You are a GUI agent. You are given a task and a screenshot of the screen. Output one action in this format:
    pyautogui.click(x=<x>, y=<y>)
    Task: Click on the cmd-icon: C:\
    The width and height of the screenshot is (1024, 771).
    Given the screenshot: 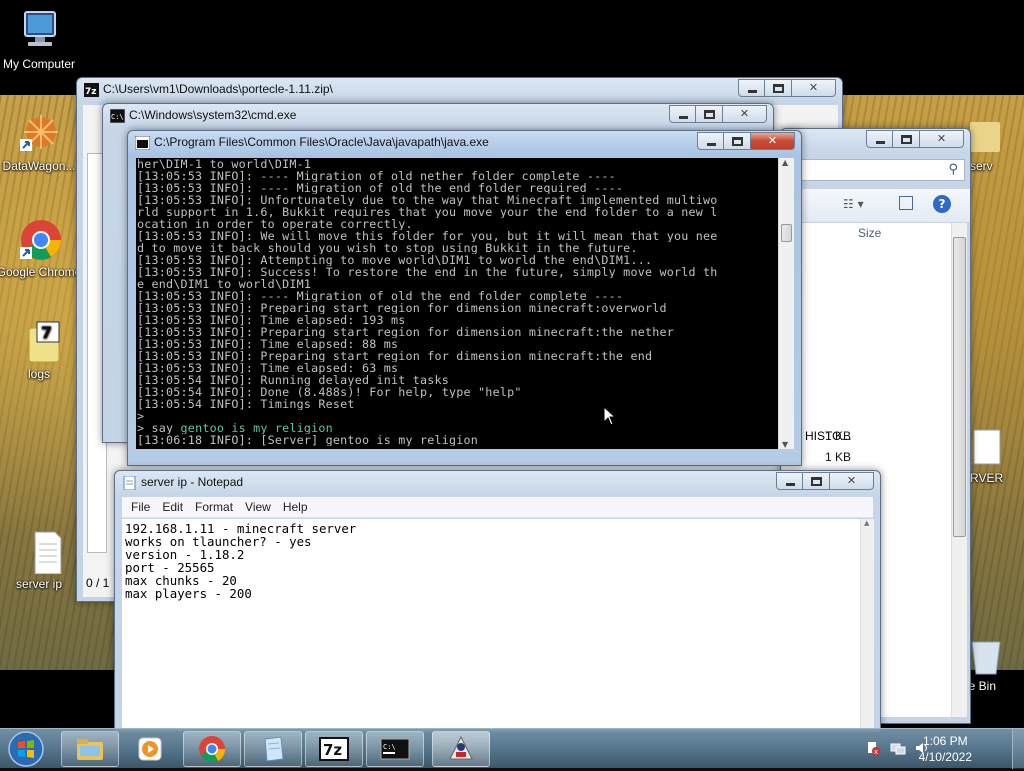 What is the action you would take?
    pyautogui.click(x=117, y=116)
    